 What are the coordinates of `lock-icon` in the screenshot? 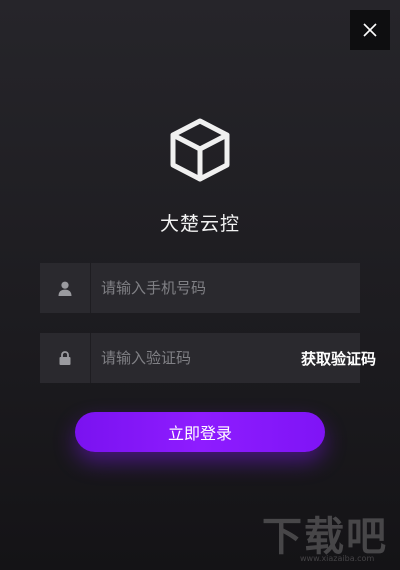 It's located at (65, 358).